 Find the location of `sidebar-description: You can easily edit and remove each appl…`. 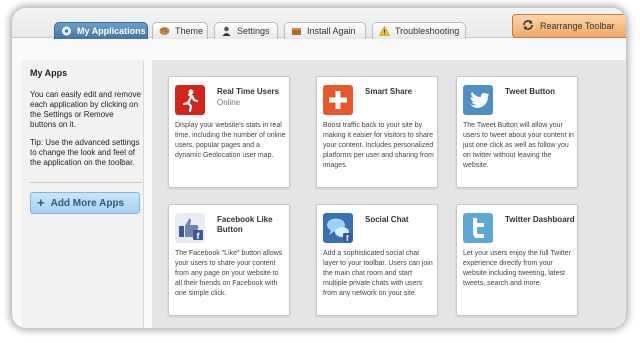

sidebar-description: You can easily edit and remove each appl… is located at coordinates (85, 109).